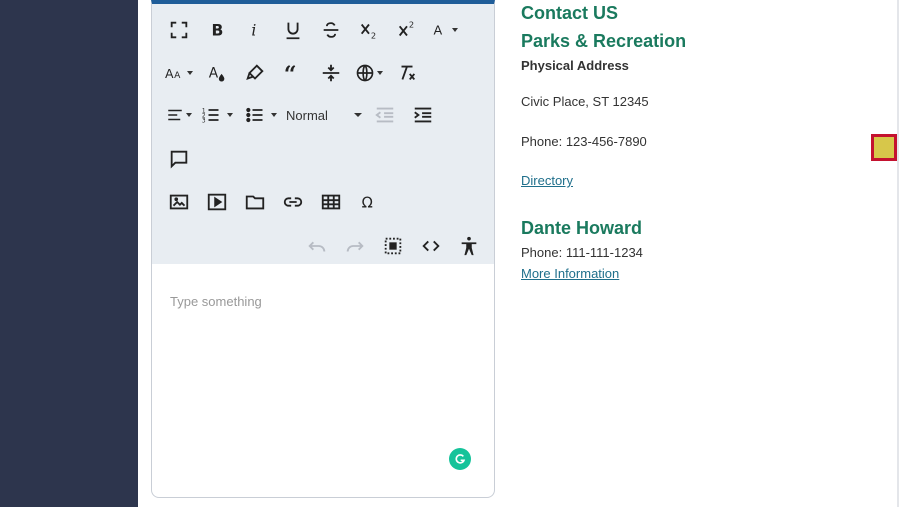 This screenshot has width=899, height=507. I want to click on align-dropdown, so click(179, 115).